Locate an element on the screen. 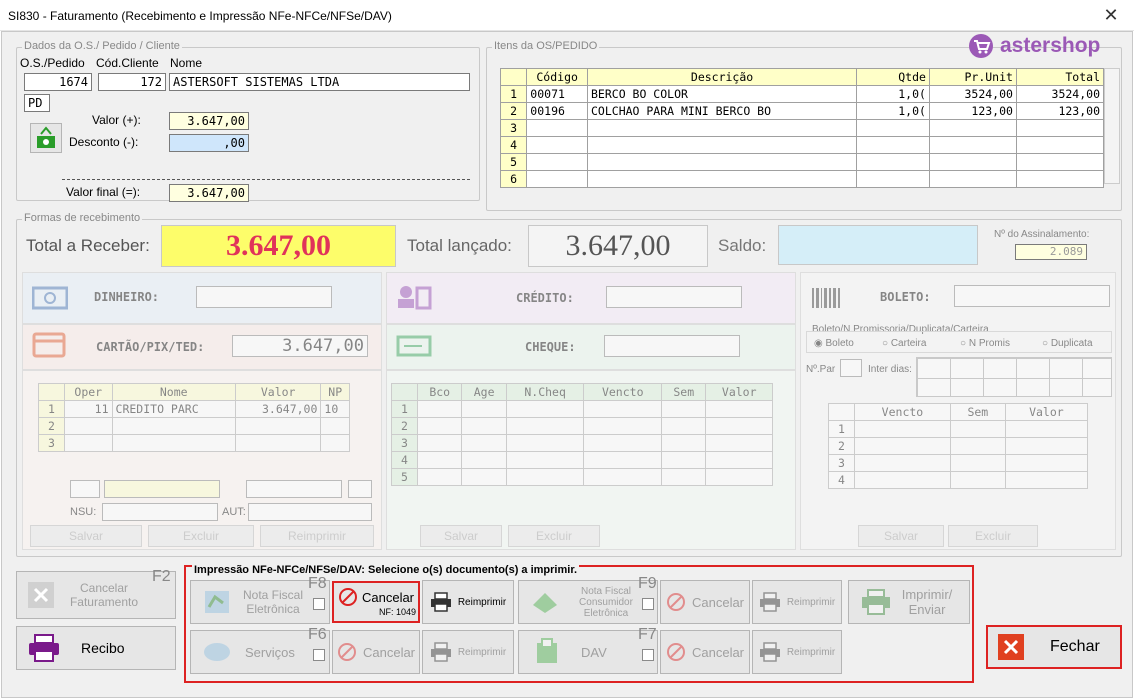 This screenshot has width=1134, height=699. card-value-field is located at coordinates (294, 489).